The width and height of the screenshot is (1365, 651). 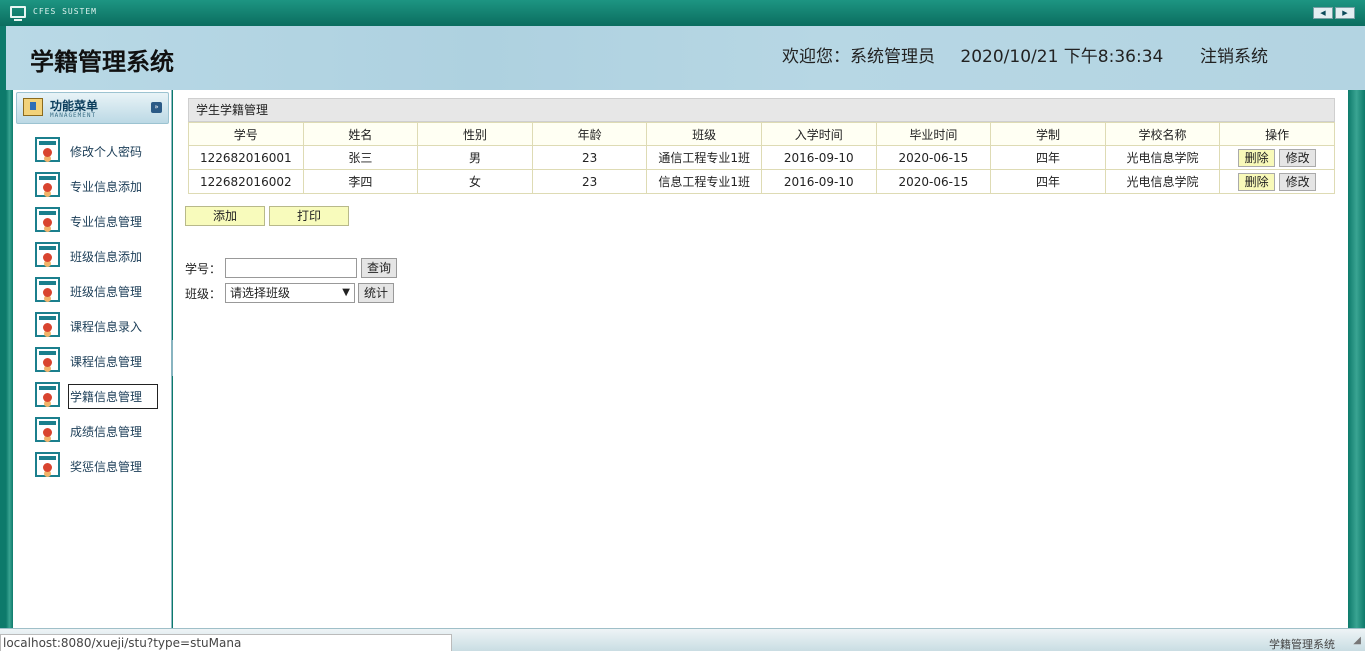 What do you see at coordinates (1323, 13) in the screenshot?
I see `prev-button: ◀` at bounding box center [1323, 13].